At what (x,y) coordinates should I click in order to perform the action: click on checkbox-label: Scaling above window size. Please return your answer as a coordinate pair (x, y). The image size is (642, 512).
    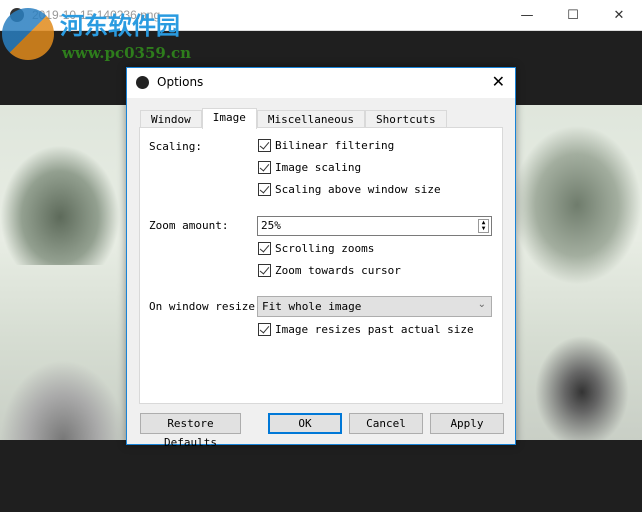
    Looking at the image, I should click on (358, 189).